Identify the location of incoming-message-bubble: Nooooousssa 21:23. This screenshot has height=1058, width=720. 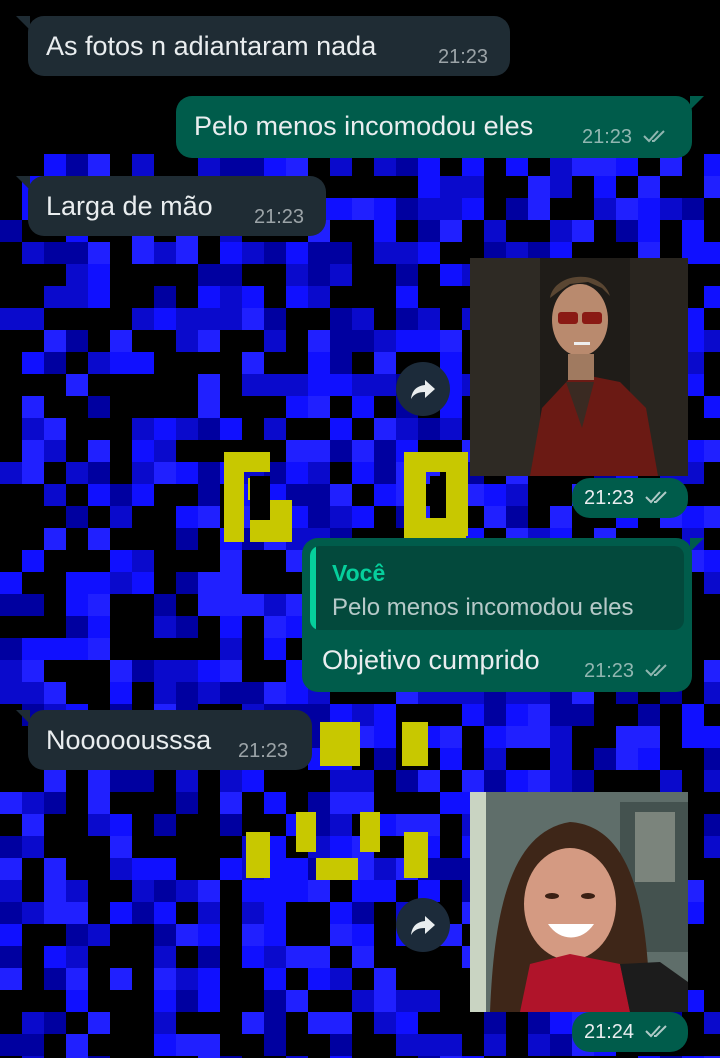
(170, 740).